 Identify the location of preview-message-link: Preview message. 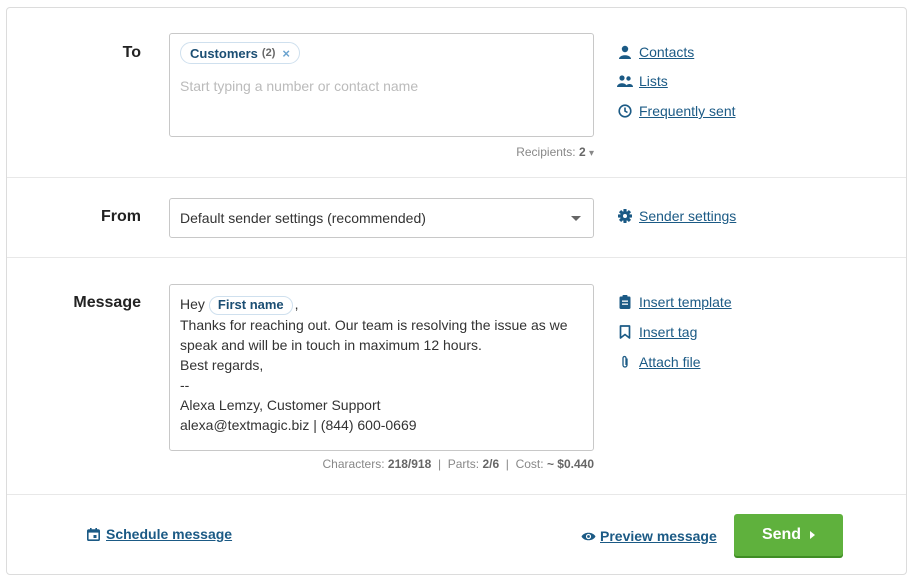
(648, 536).